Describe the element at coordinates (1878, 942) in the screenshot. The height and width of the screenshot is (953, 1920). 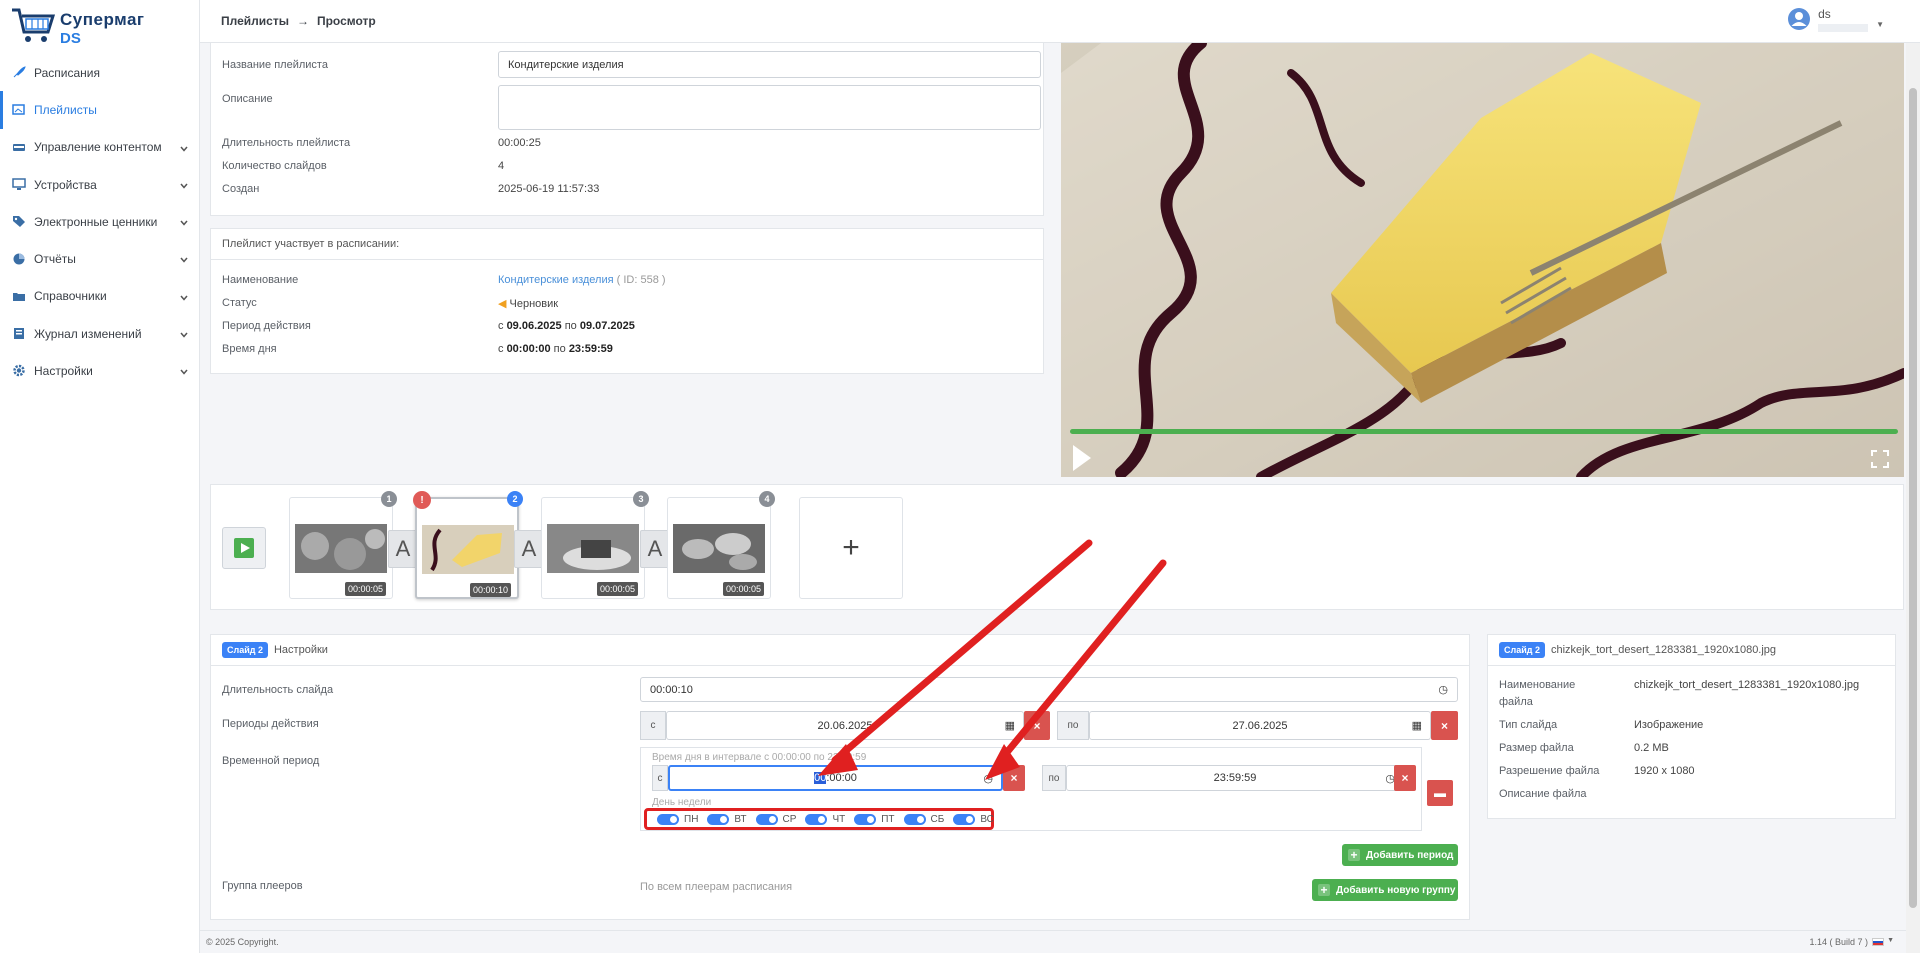
I see `flag-icon` at that location.